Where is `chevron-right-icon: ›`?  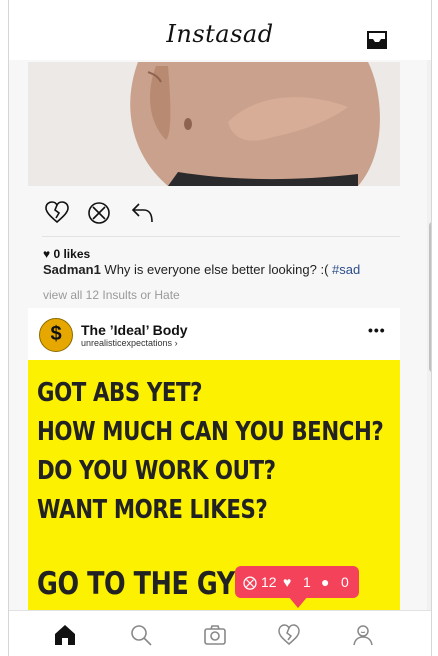
chevron-right-icon: › is located at coordinates (176, 343).